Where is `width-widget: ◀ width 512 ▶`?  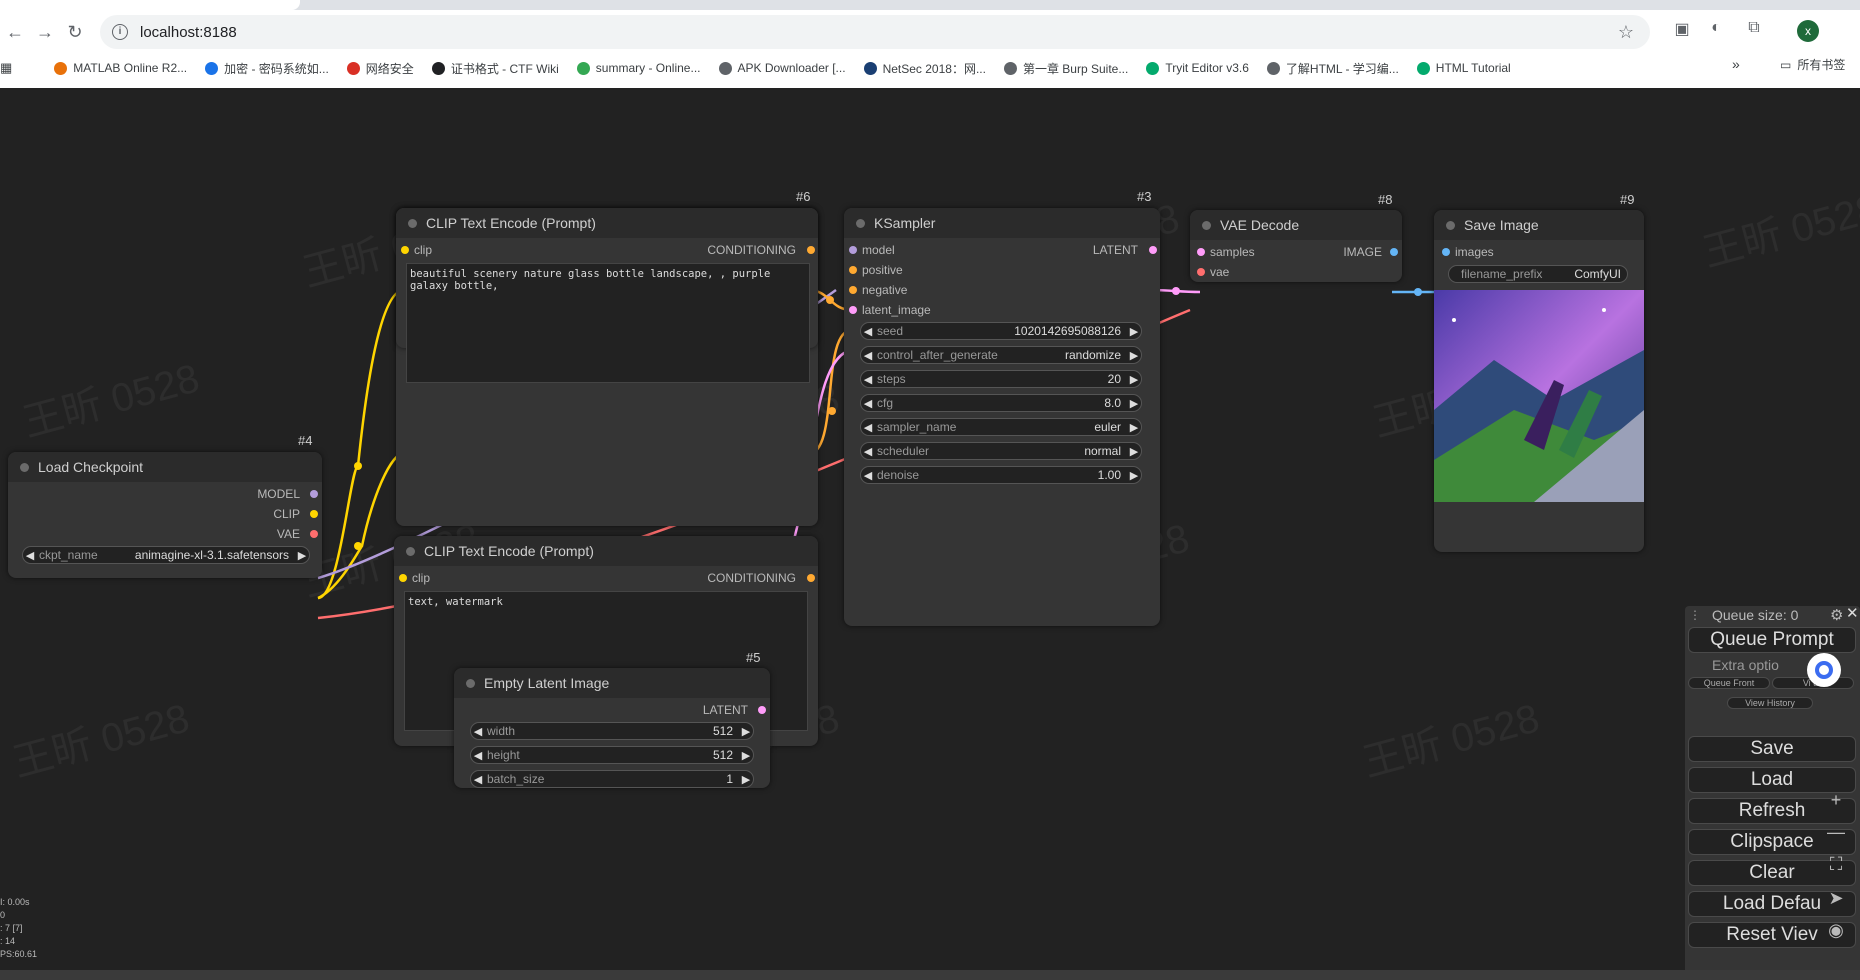 width-widget: ◀ width 512 ▶ is located at coordinates (612, 731).